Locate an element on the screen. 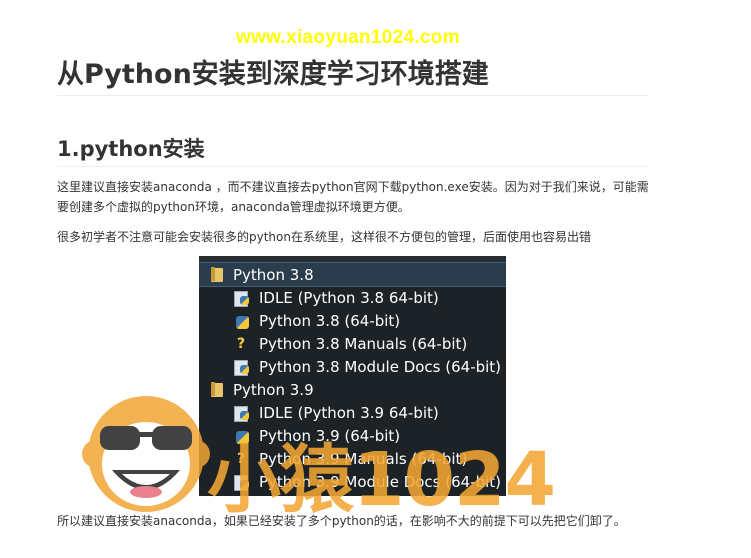 This screenshot has height=558, width=751. menu-folder-python38: Python 3.8 is located at coordinates (352, 274).